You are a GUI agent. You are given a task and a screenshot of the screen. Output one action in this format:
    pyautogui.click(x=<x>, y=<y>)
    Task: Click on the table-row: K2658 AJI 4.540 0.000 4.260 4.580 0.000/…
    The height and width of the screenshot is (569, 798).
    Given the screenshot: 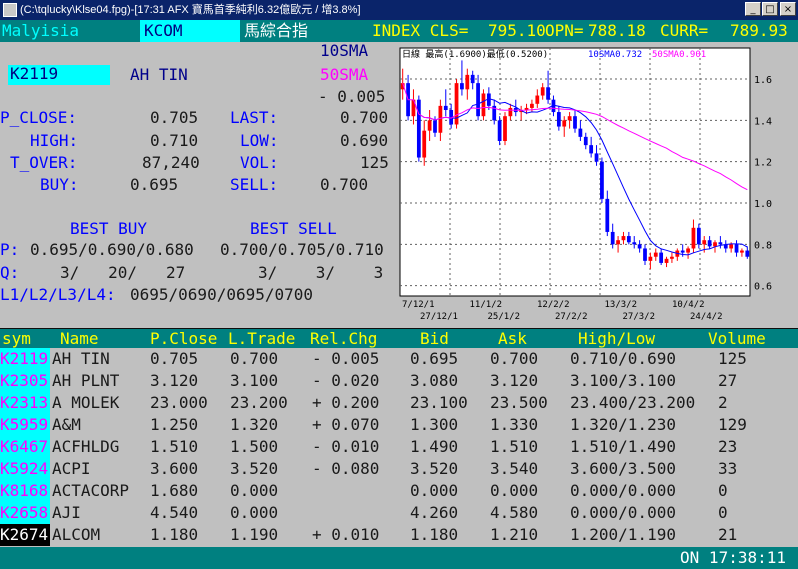 What is the action you would take?
    pyautogui.click(x=399, y=513)
    